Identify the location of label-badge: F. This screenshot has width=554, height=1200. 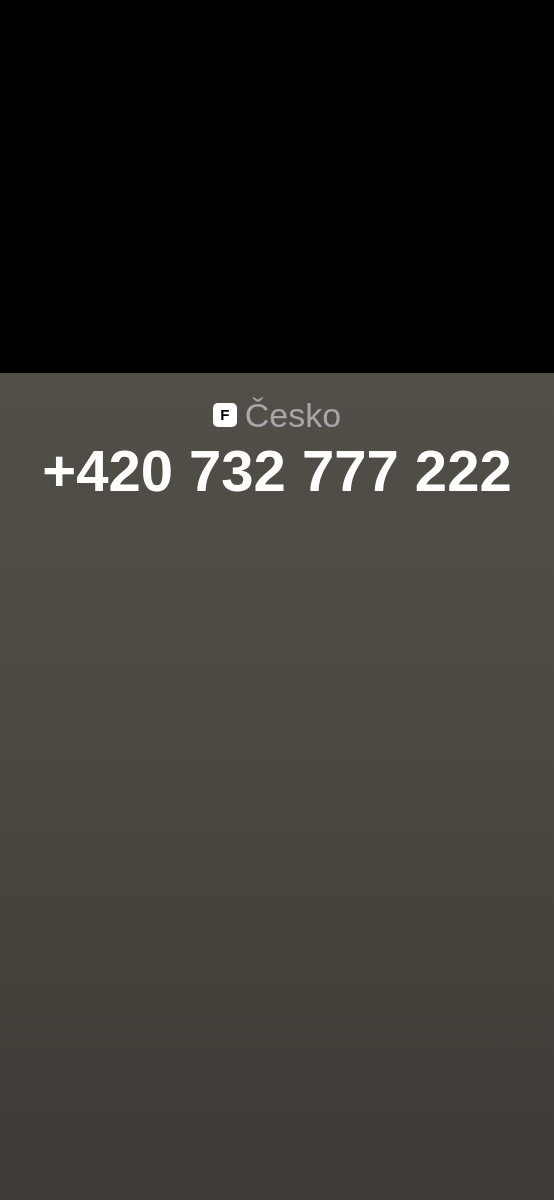
(224, 415).